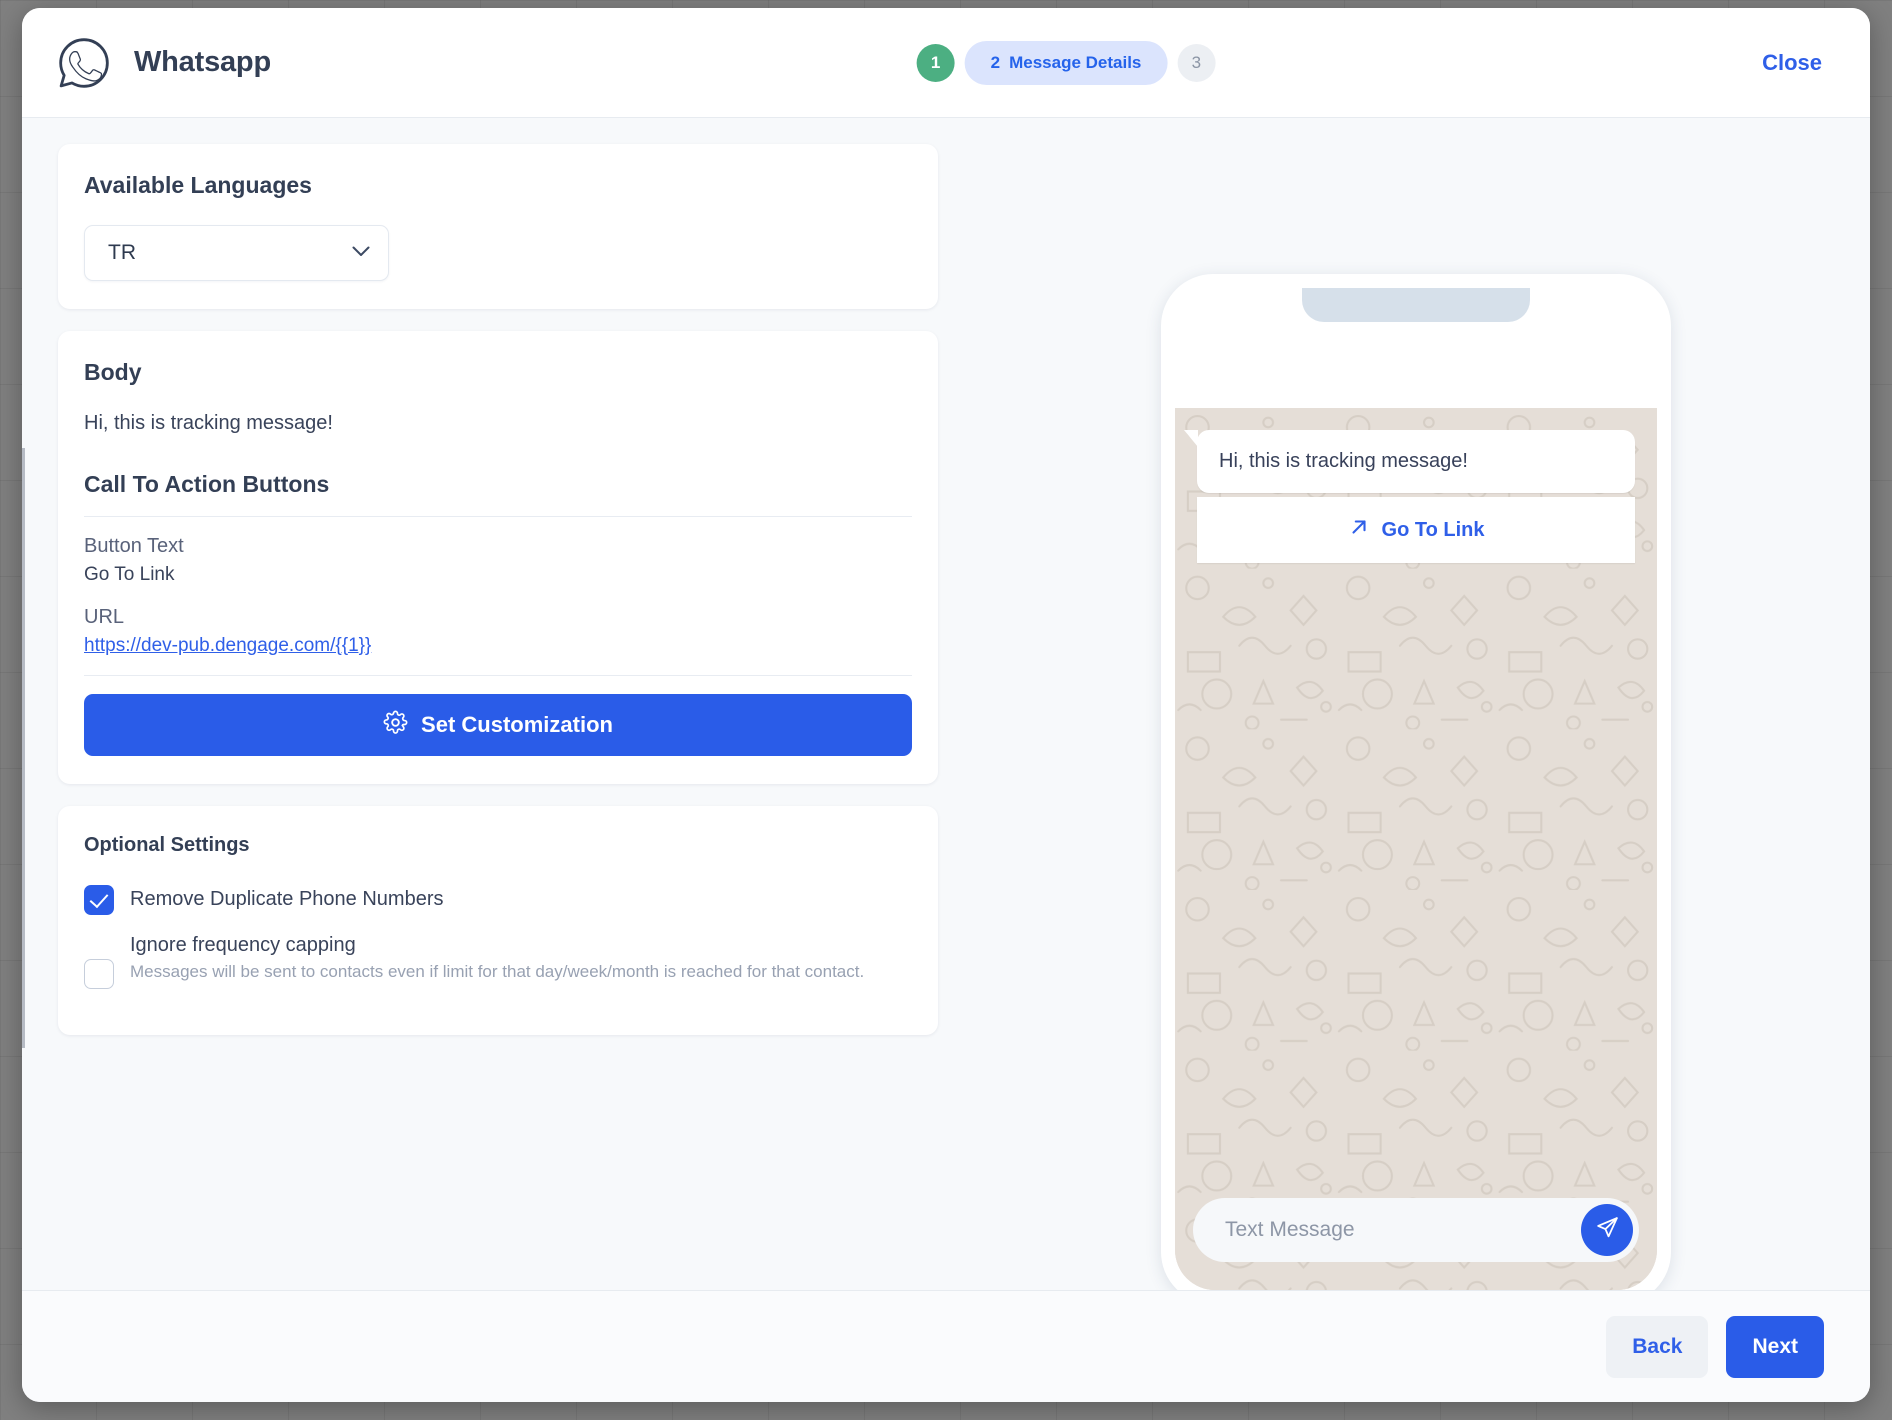 This screenshot has height=1420, width=1892. I want to click on preview-cta-label: Go To Link, so click(1433, 529).